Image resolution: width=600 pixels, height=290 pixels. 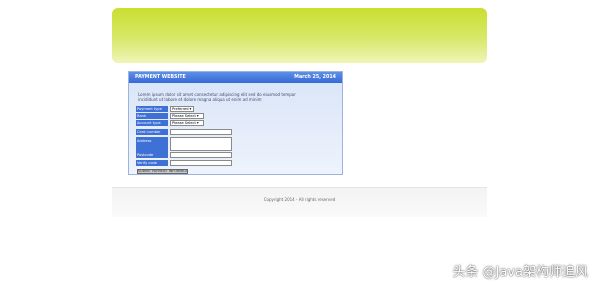 What do you see at coordinates (152, 163) in the screenshot?
I see `verify-code-label: Verify code` at bounding box center [152, 163].